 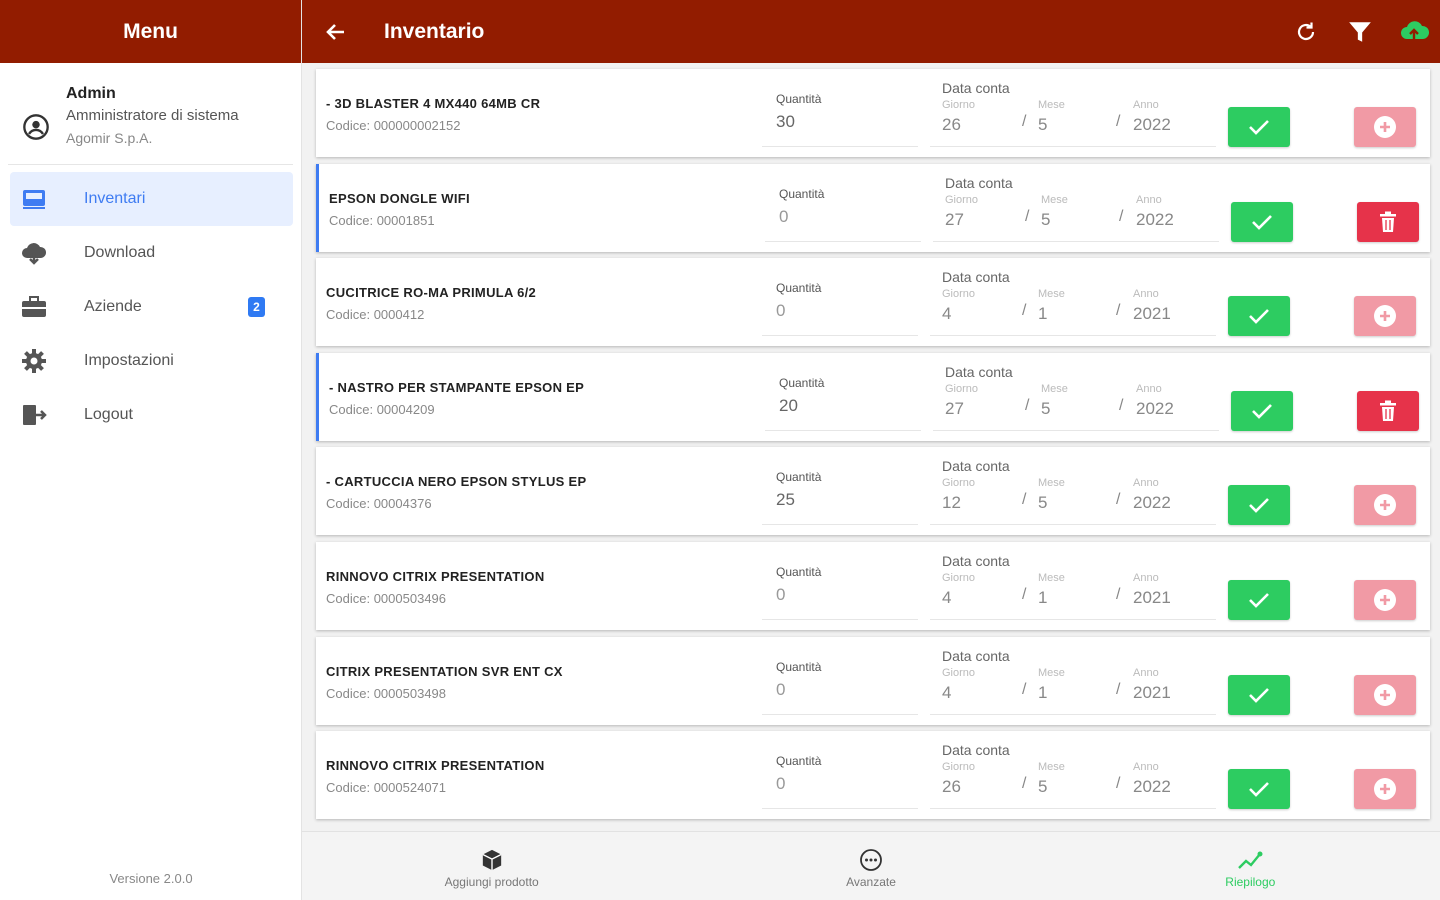 I want to click on day-field: Giorno 12, so click(x=958, y=495).